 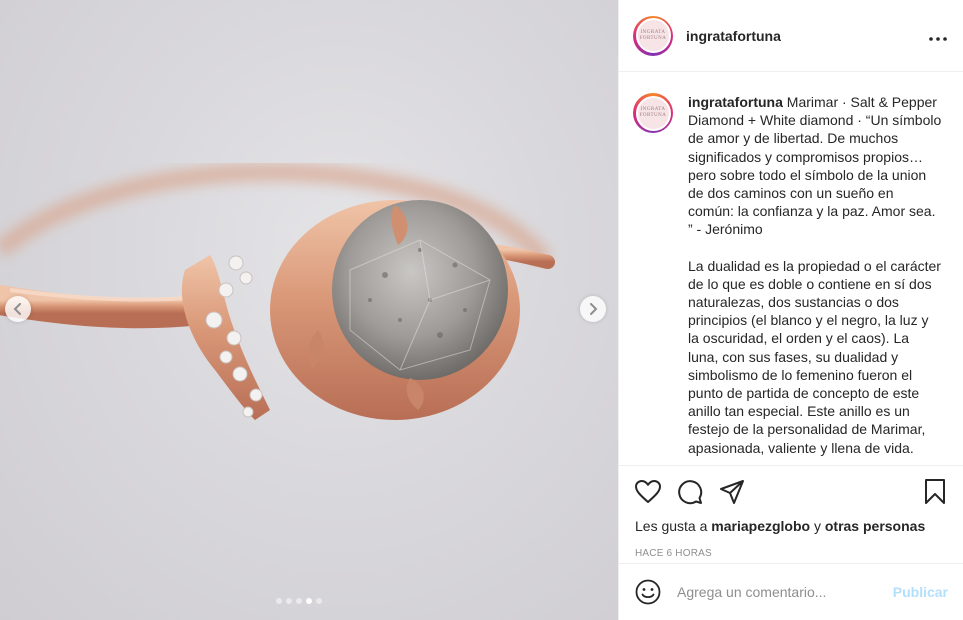 What do you see at coordinates (920, 592) in the screenshot?
I see `publish-button: Publicar` at bounding box center [920, 592].